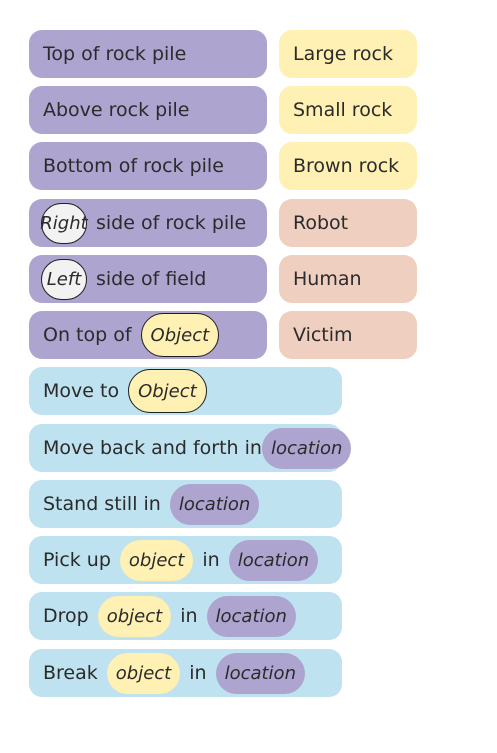 This screenshot has width=497, height=753. What do you see at coordinates (77, 560) in the screenshot?
I see `block-label: Pick up` at bounding box center [77, 560].